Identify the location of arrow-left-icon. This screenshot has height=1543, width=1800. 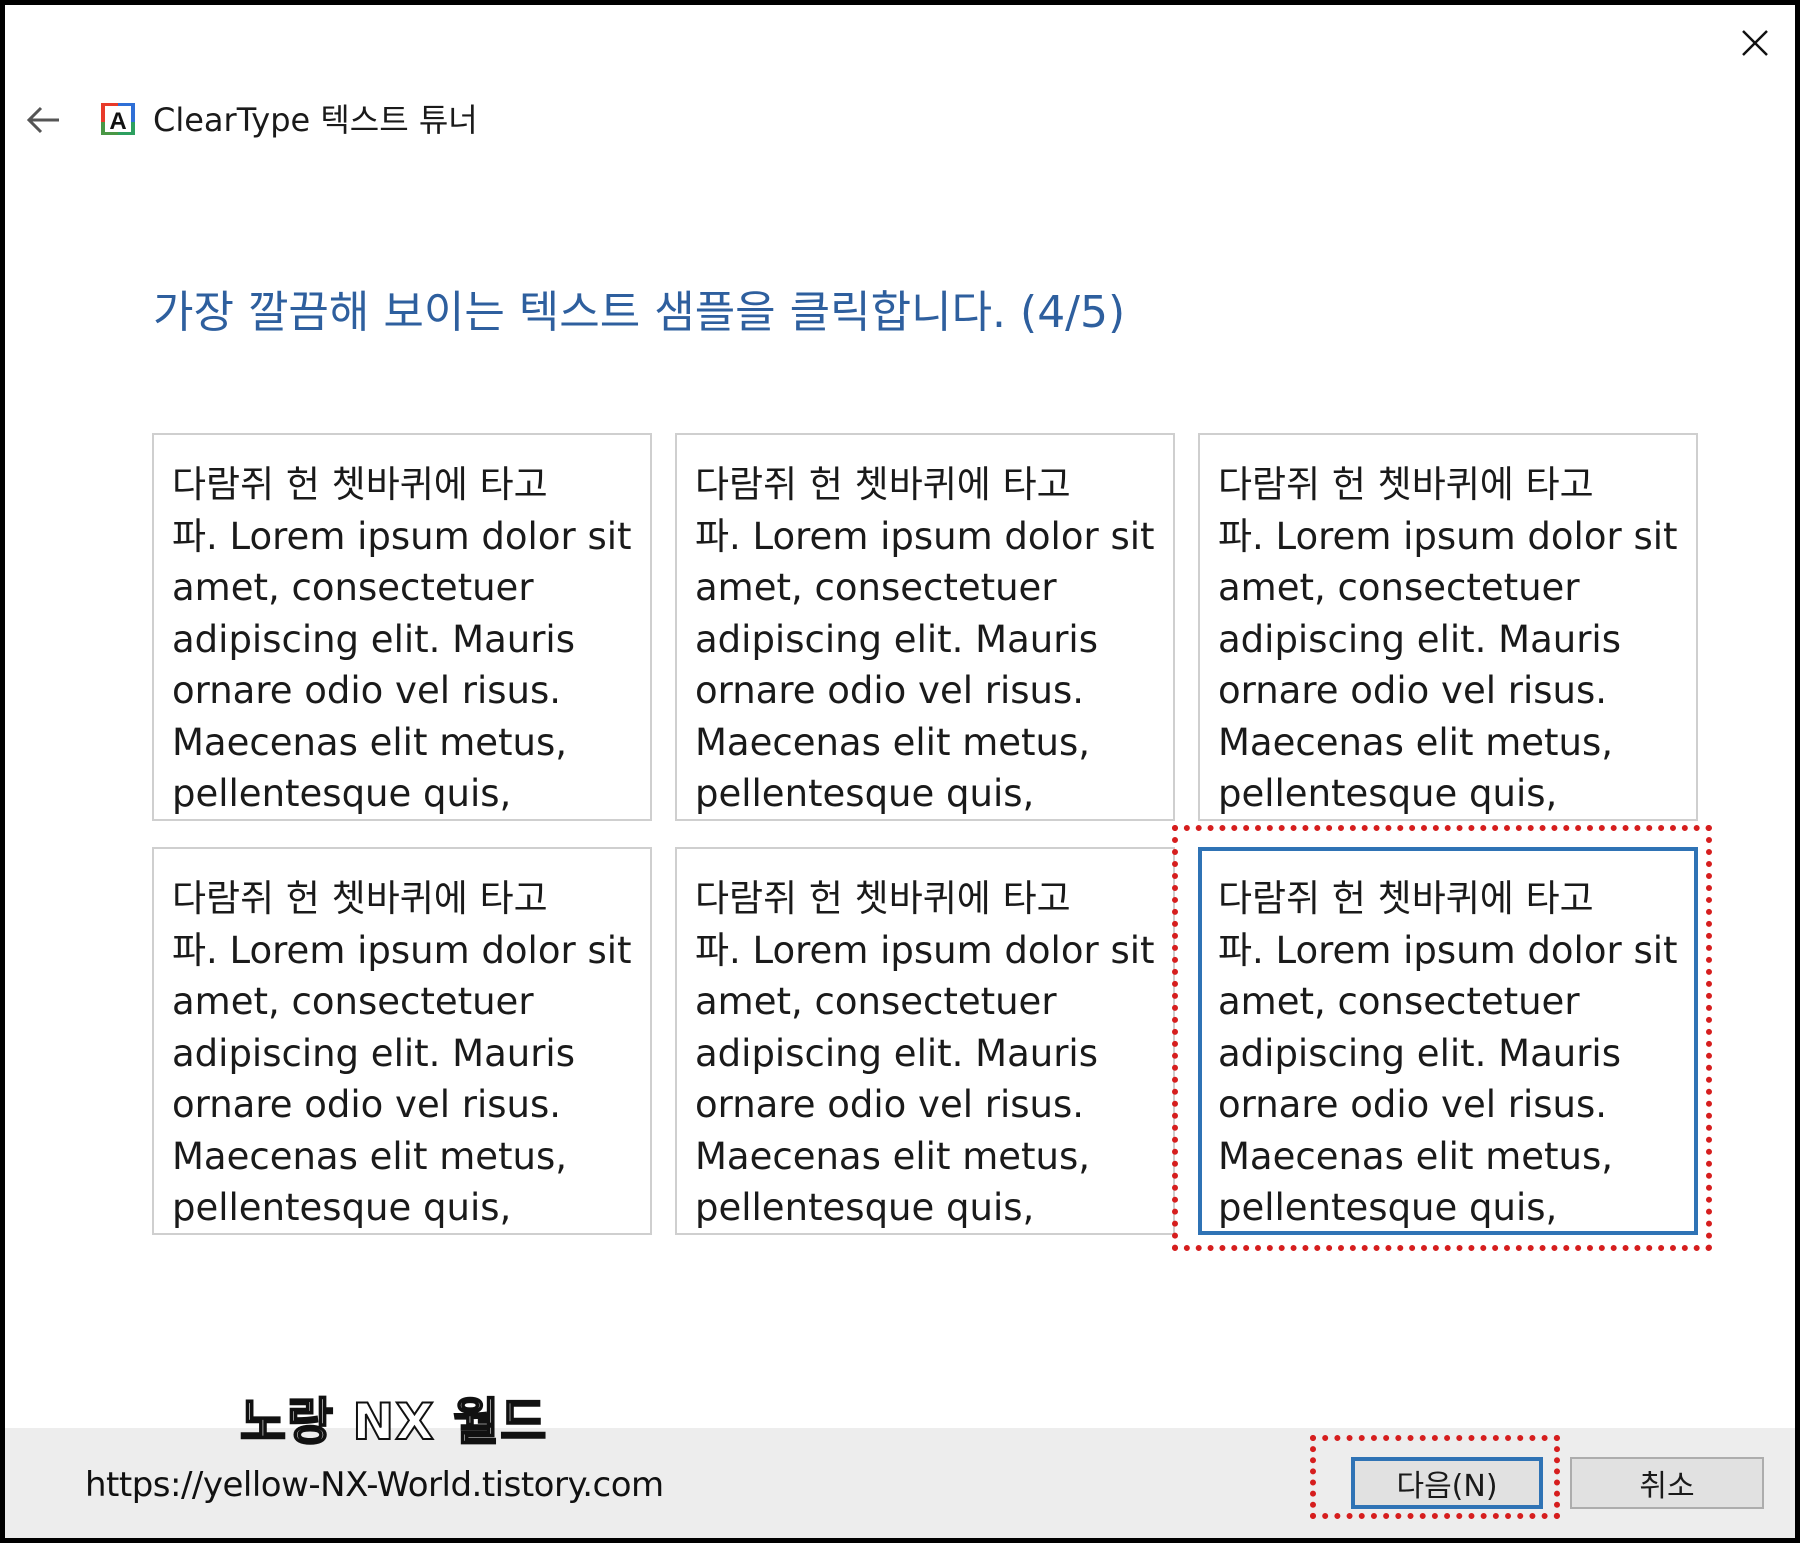
(42, 120).